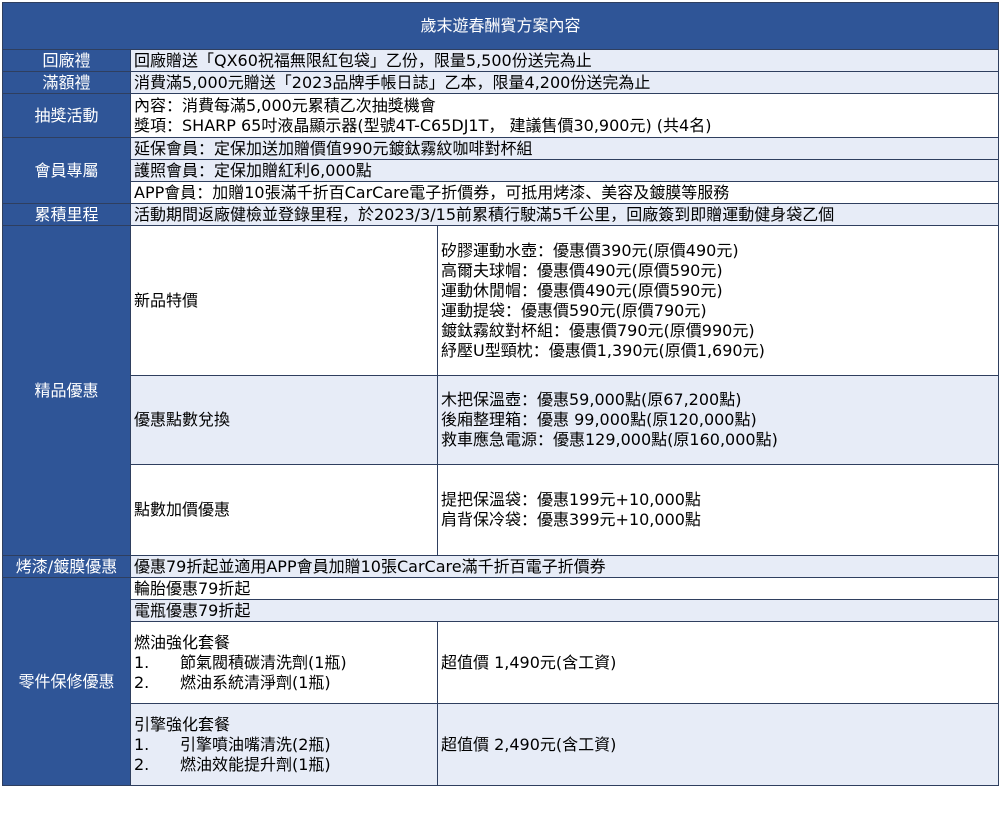  Describe the element at coordinates (182, 724) in the screenshot. I see `engine-package-title: 引擎強化套餐` at that location.